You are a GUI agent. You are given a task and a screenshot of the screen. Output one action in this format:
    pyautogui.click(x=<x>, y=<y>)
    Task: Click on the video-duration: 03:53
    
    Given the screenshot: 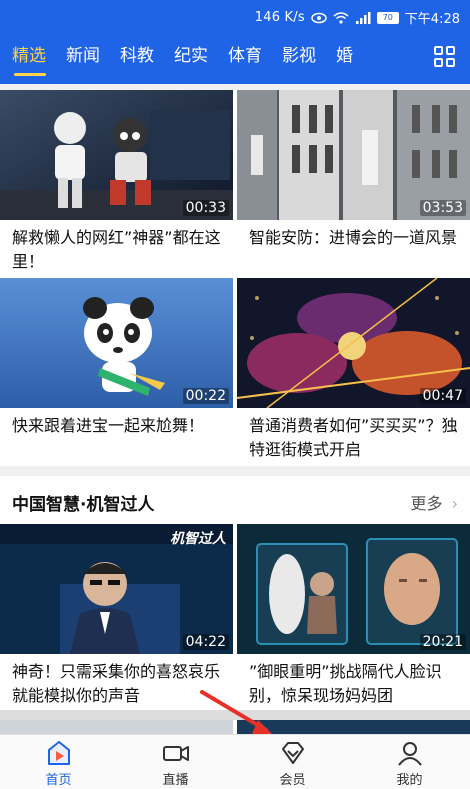 What is the action you would take?
    pyautogui.click(x=442, y=208)
    